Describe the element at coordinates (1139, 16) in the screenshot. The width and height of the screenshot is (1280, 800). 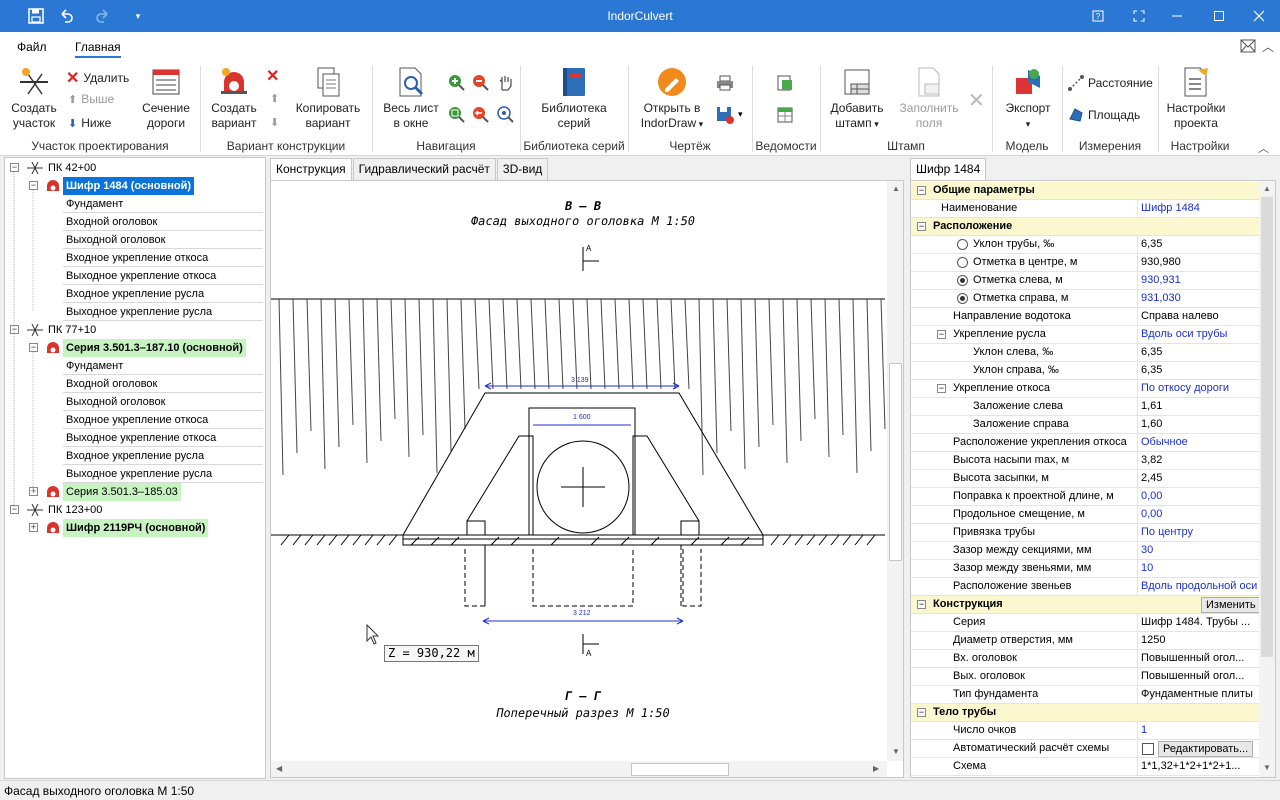
I see `fullscreen-icon` at that location.